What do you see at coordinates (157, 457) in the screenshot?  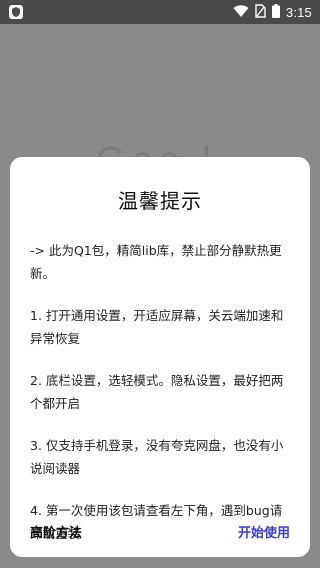 I see `notice-paragraph: 3. 仅支持手机登录，没有夸克网盘，也没有小说阅读器` at bounding box center [157, 457].